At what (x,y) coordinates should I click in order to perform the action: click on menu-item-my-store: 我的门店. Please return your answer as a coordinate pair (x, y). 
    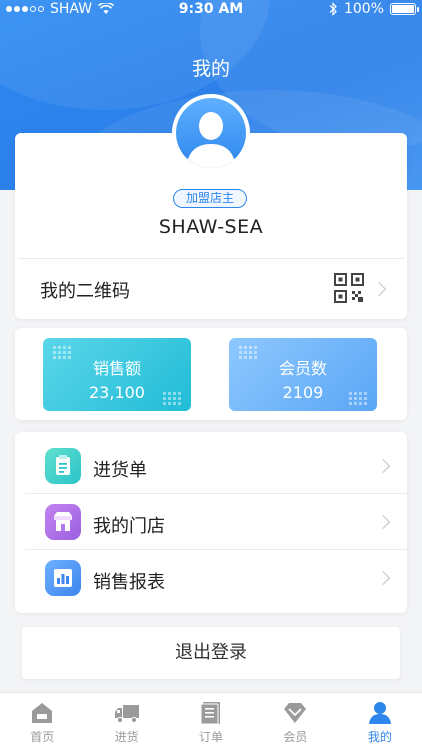
    Looking at the image, I should click on (211, 522).